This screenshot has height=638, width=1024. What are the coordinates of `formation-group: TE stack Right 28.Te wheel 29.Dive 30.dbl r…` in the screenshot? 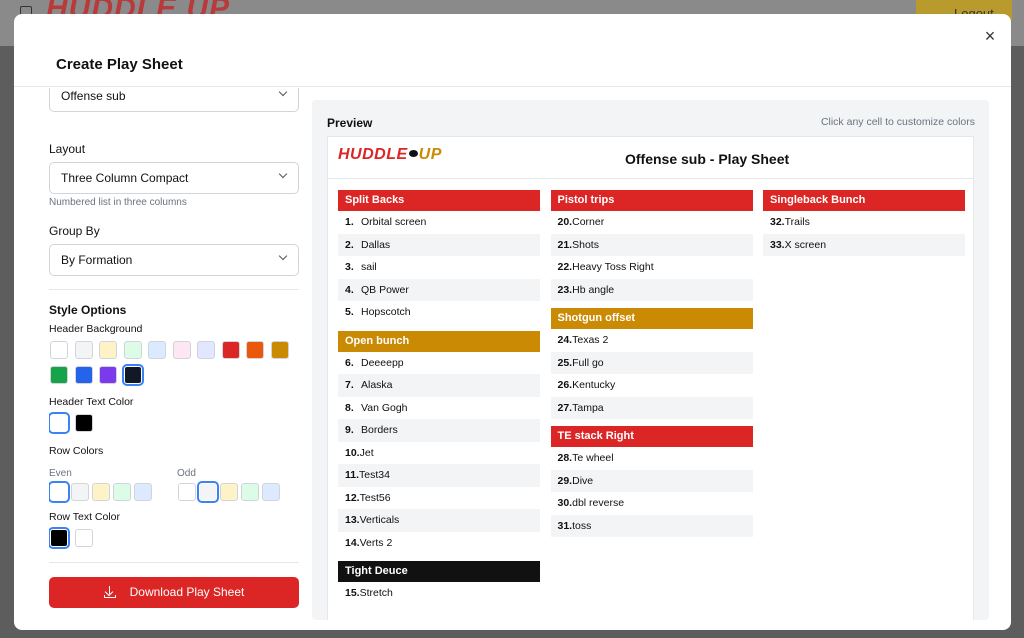 It's located at (651, 481).